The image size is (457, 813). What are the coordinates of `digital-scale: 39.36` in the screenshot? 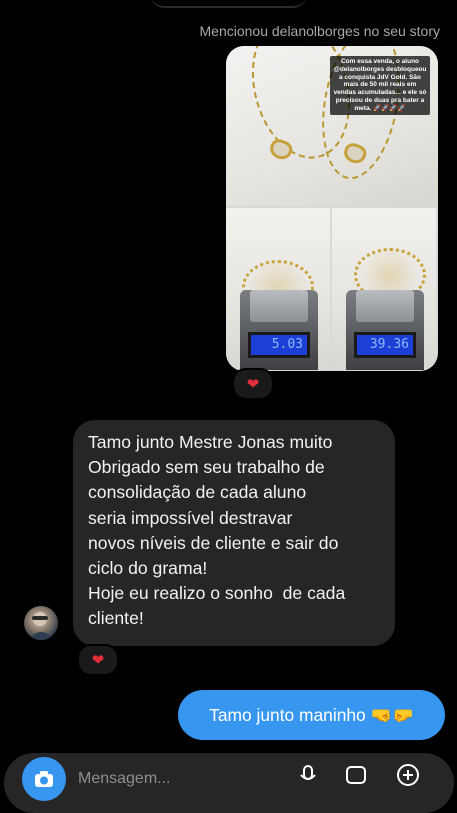 It's located at (385, 330).